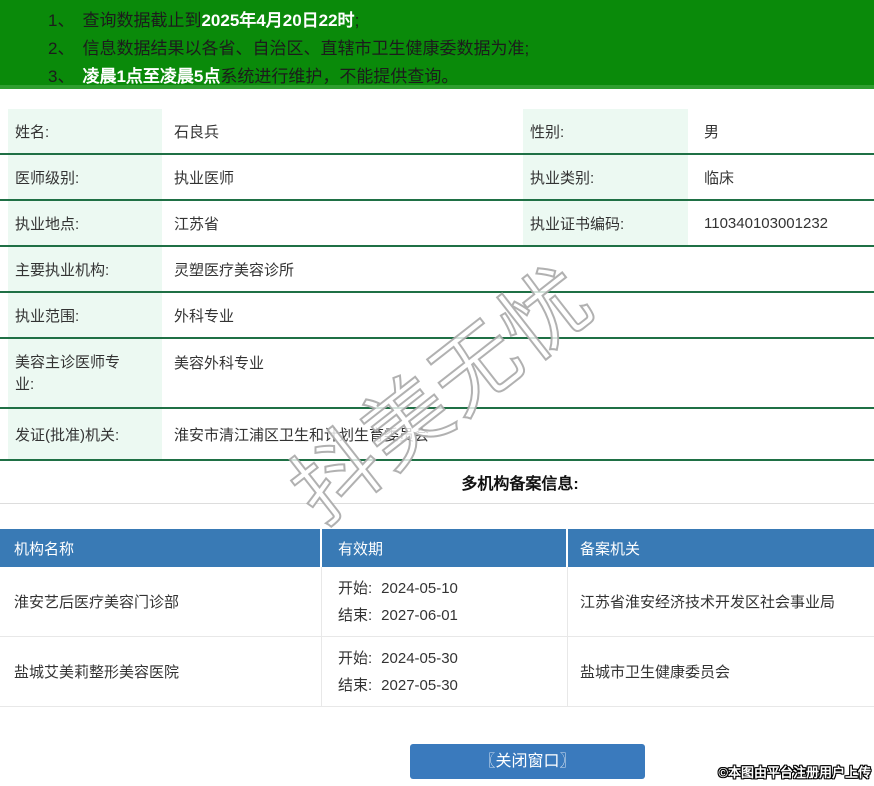  What do you see at coordinates (445, 548) in the screenshot?
I see `column-header-validity: 有效期` at bounding box center [445, 548].